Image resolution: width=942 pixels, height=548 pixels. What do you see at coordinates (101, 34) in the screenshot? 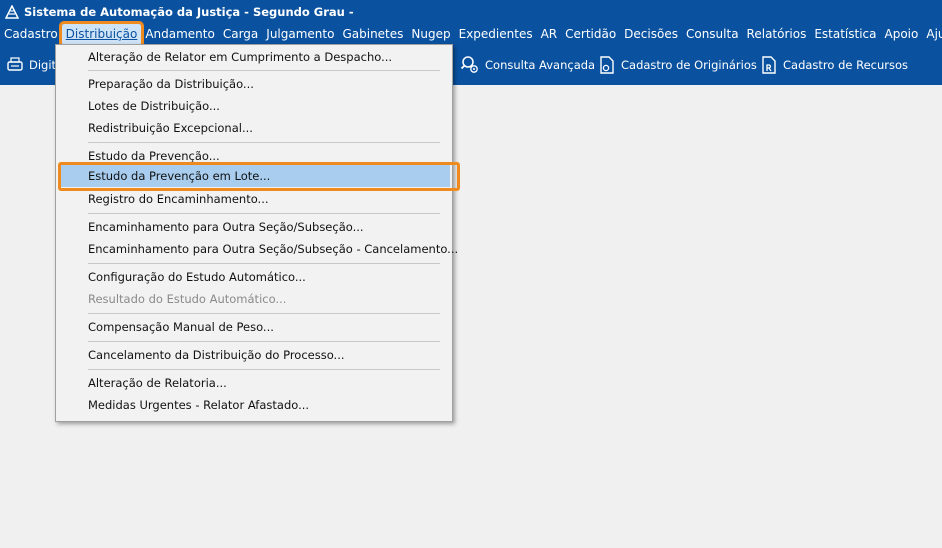
I see `menu-distribuicao: Distribuição` at bounding box center [101, 34].